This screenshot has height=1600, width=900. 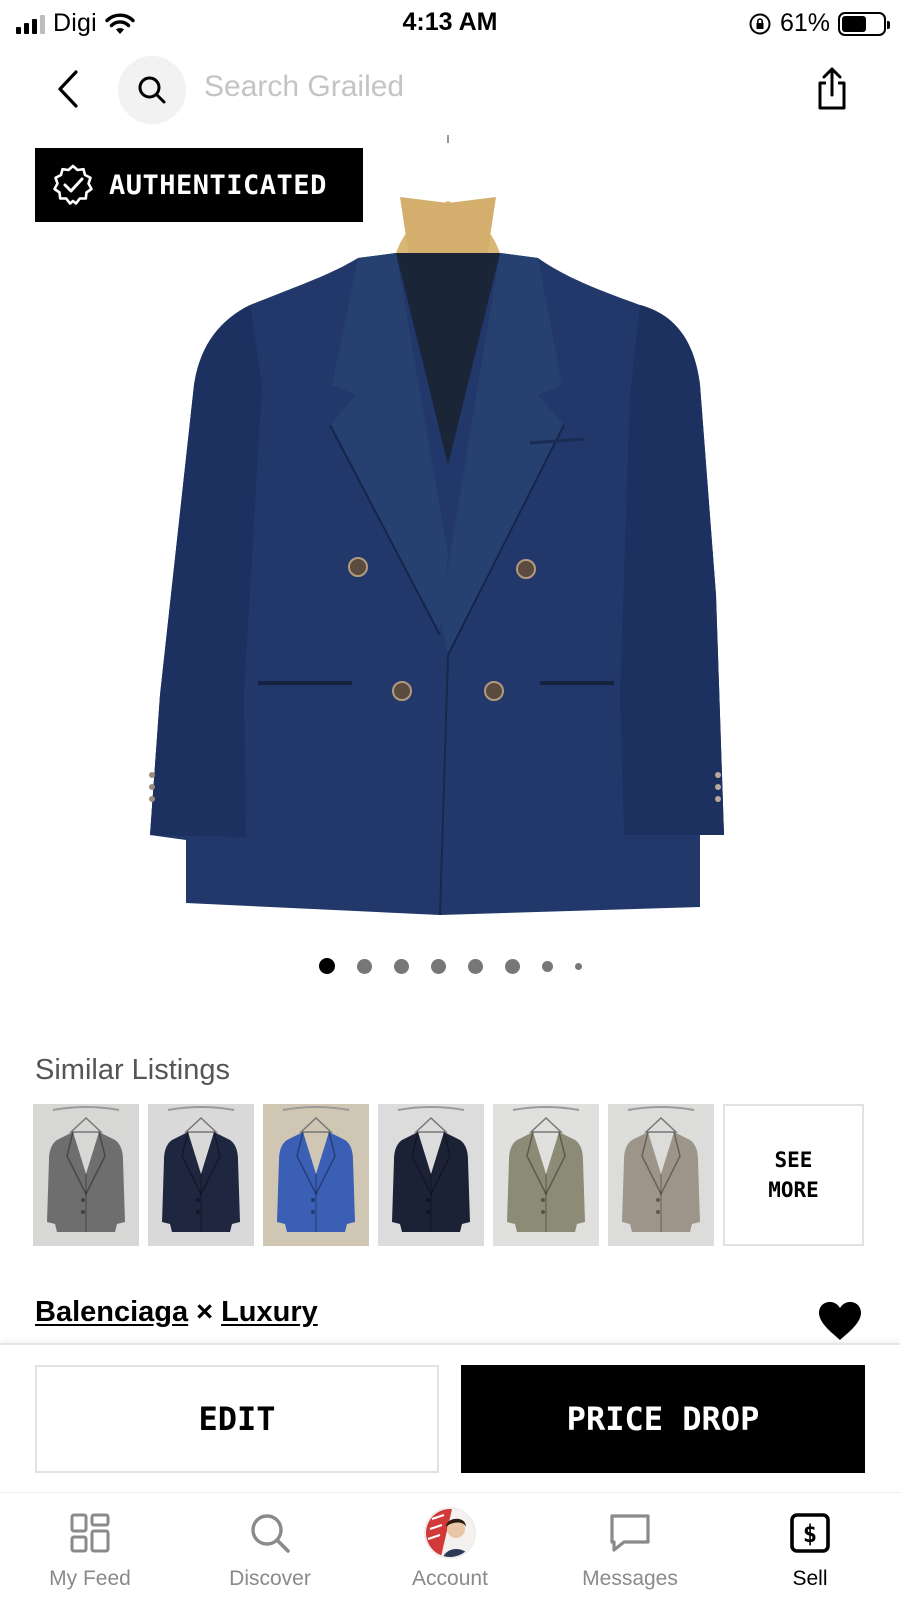 What do you see at coordinates (630, 1533) in the screenshot?
I see `chat-icon` at bounding box center [630, 1533].